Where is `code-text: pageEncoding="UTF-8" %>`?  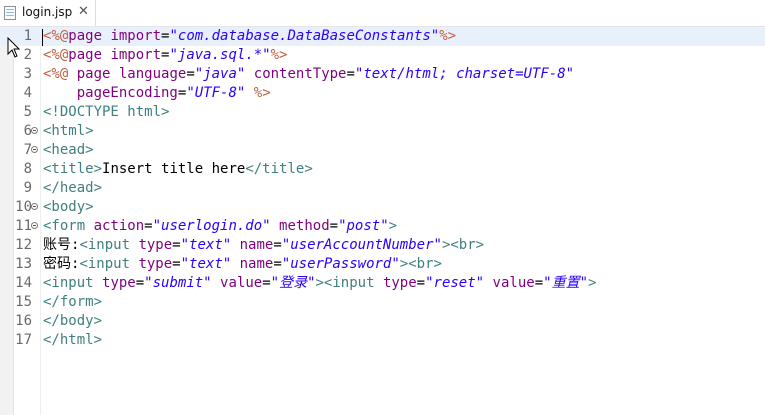
code-text: pageEncoding="UTF-8" %> is located at coordinates (157, 93).